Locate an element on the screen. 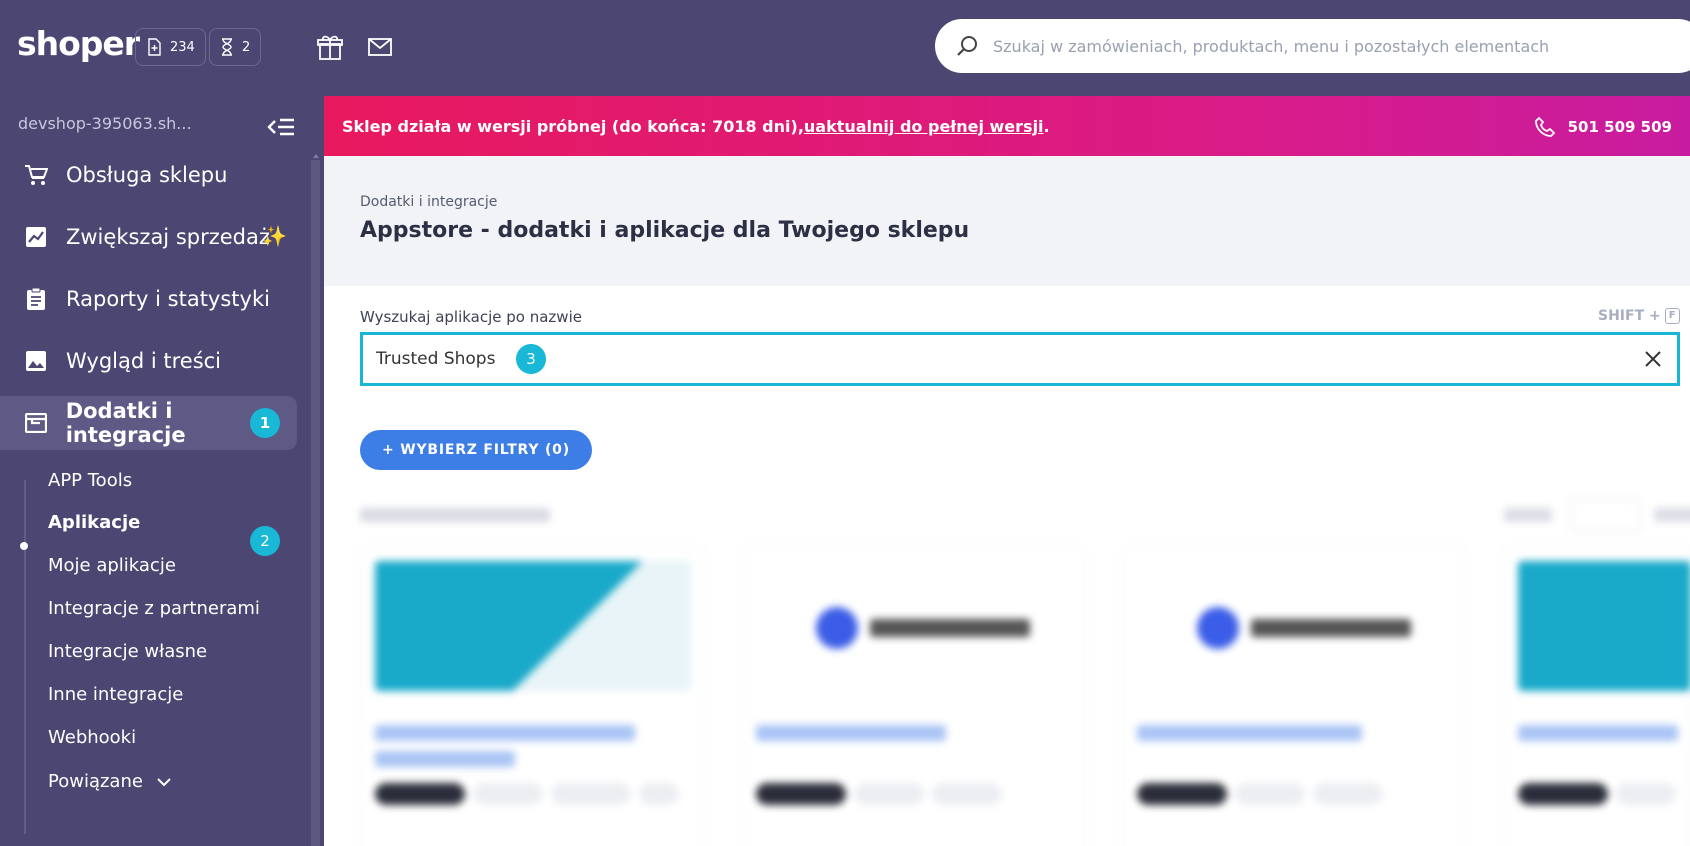 This screenshot has height=846, width=1690. window-icon is located at coordinates (36, 423).